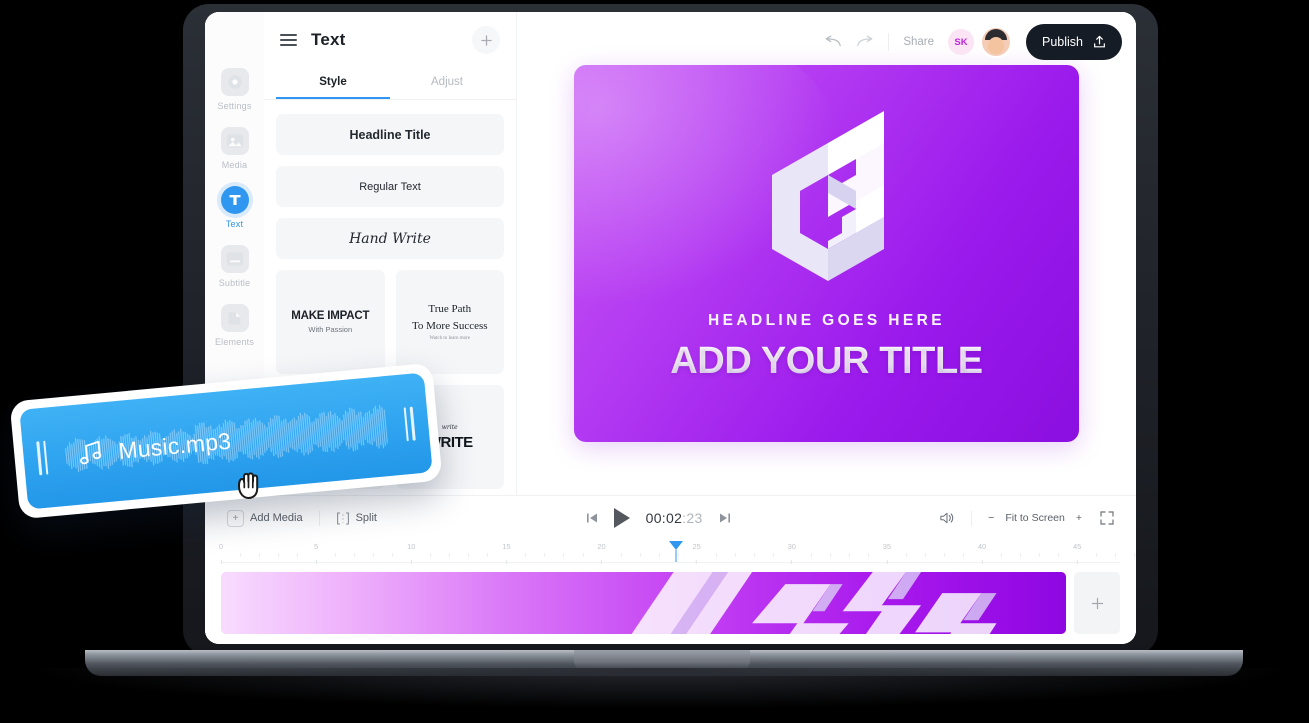  What do you see at coordinates (221, 553) in the screenshot?
I see `ruler-tick: 0` at bounding box center [221, 553].